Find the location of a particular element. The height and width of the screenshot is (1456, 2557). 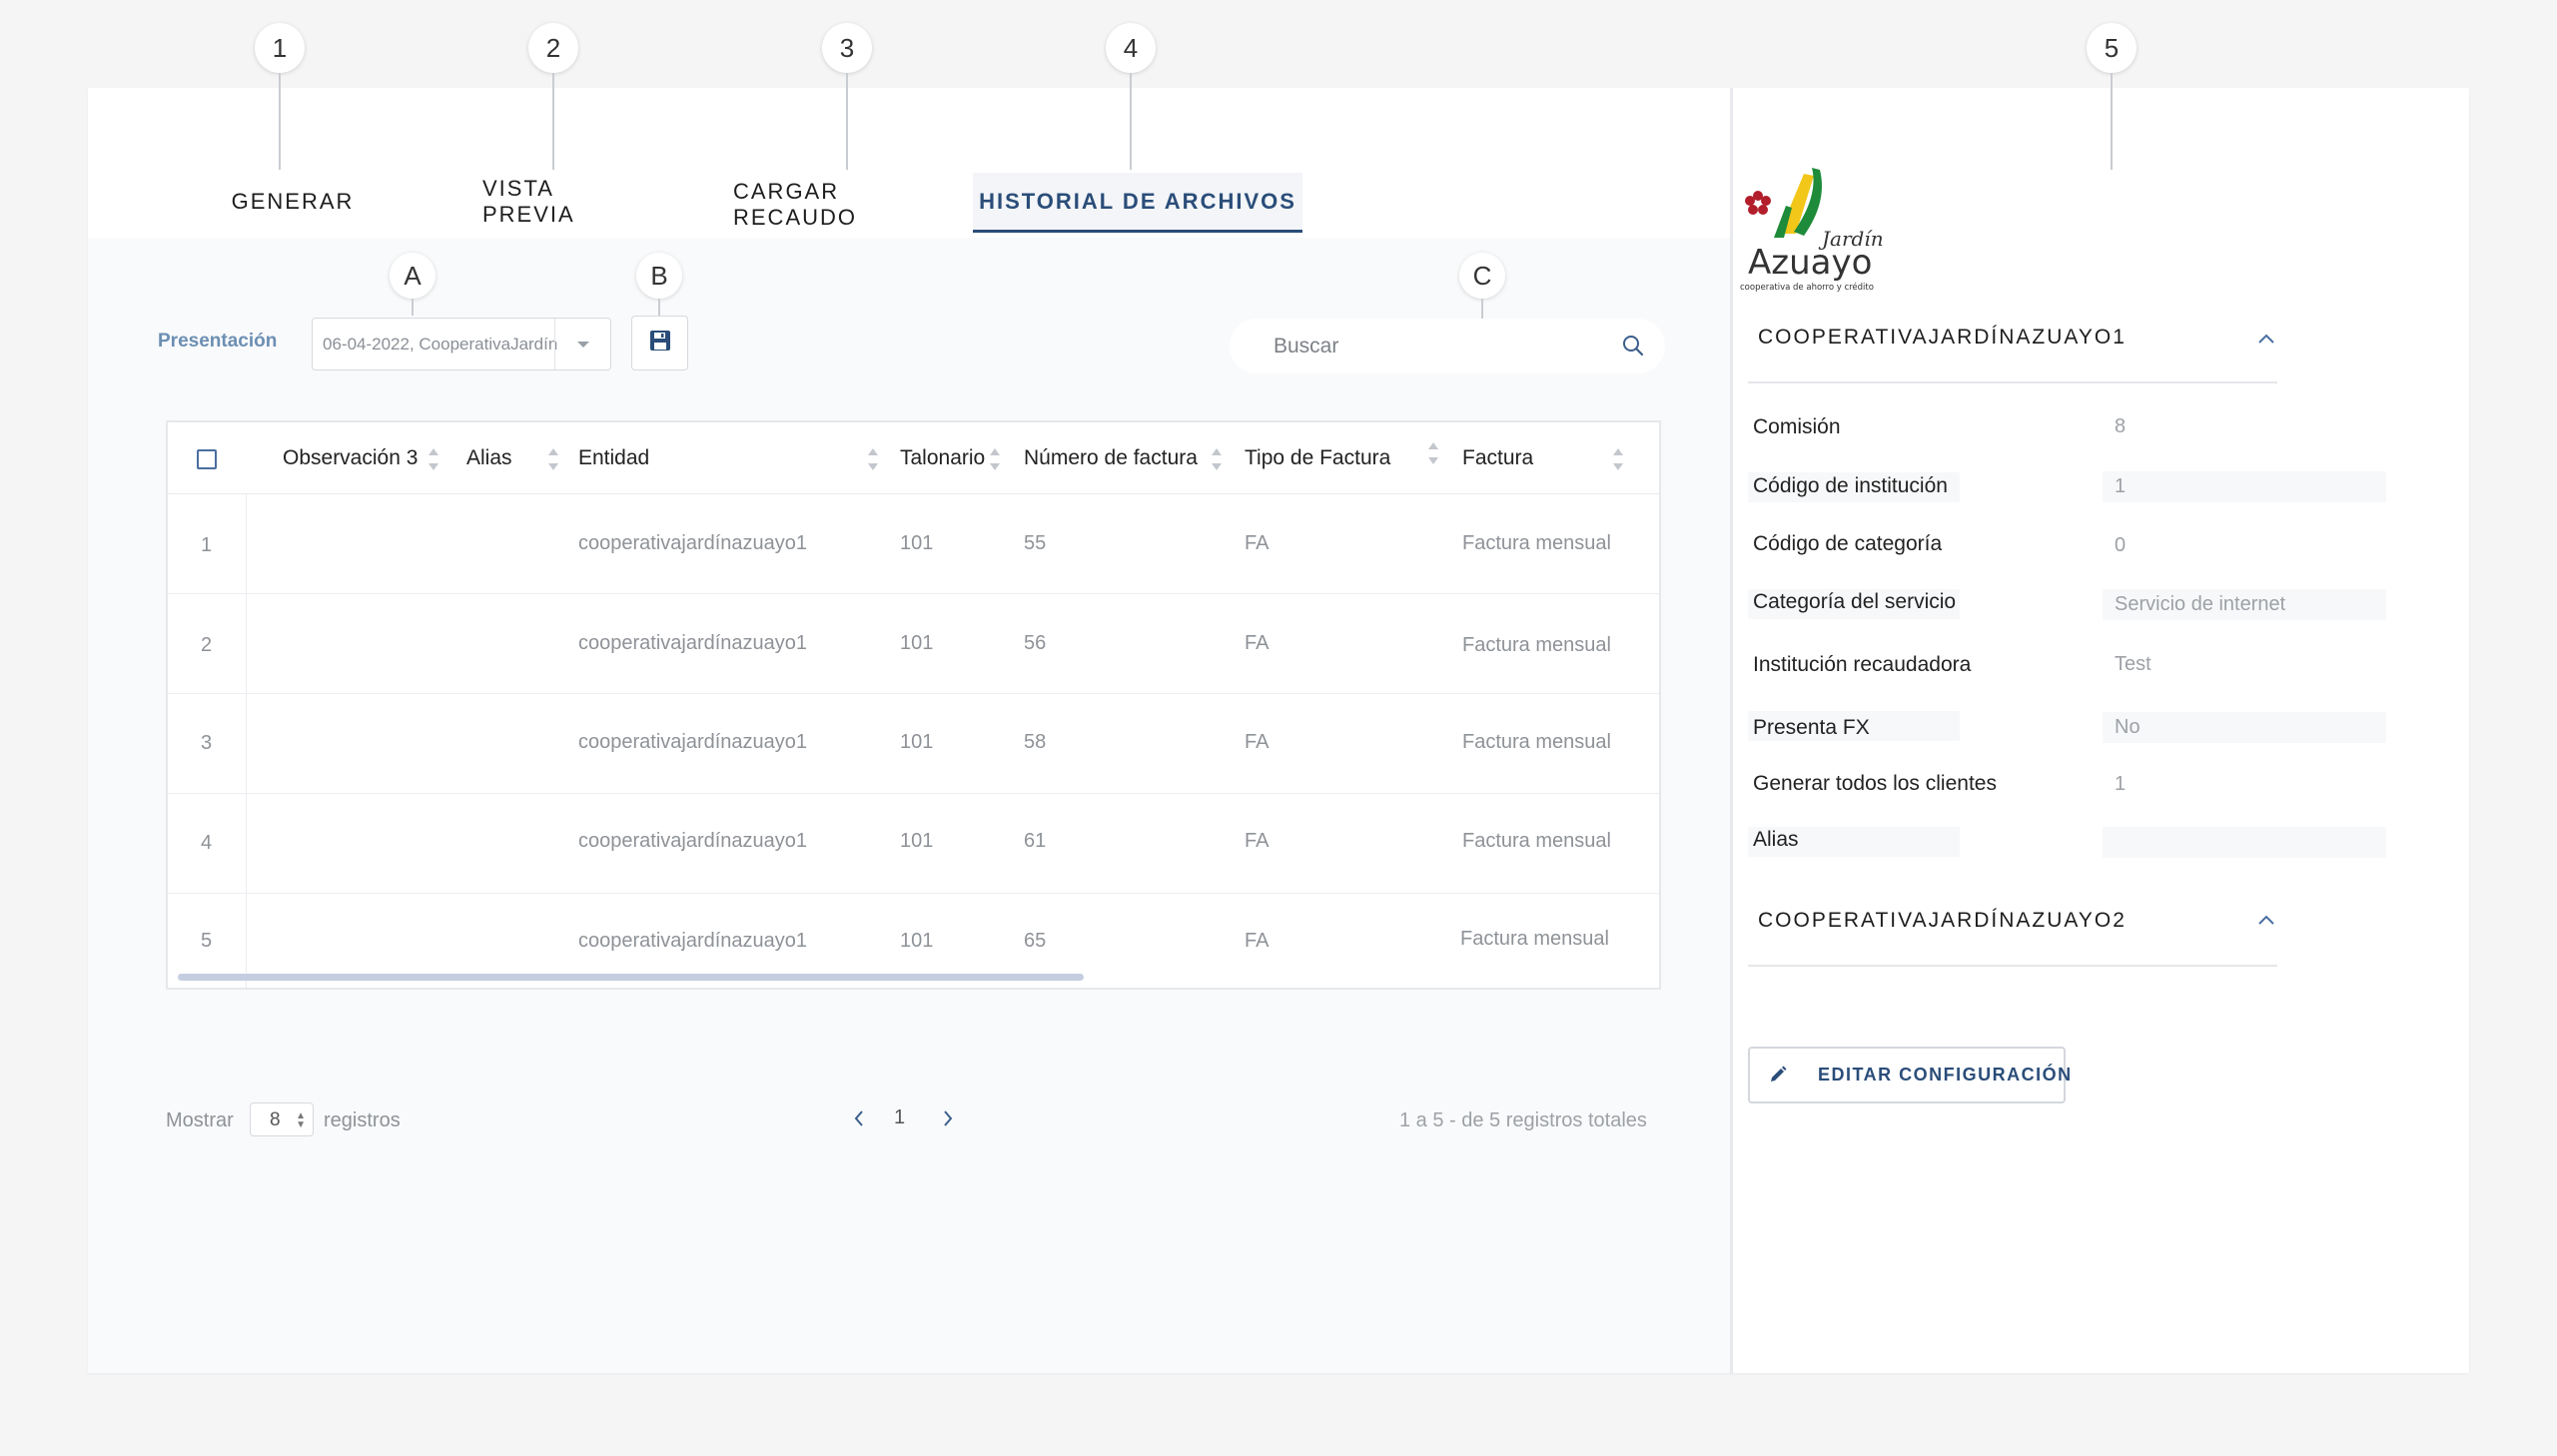

search-input is located at coordinates (1433, 347).